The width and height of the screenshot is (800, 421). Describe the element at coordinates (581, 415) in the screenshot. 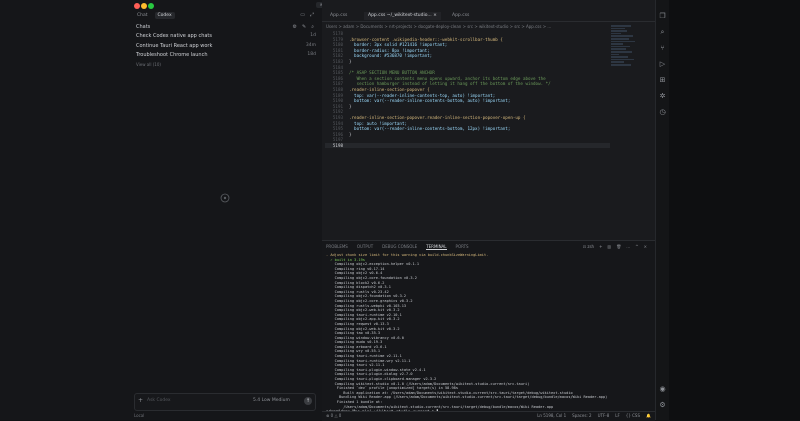

I see `indentation-status: Spaces: 2` at that location.